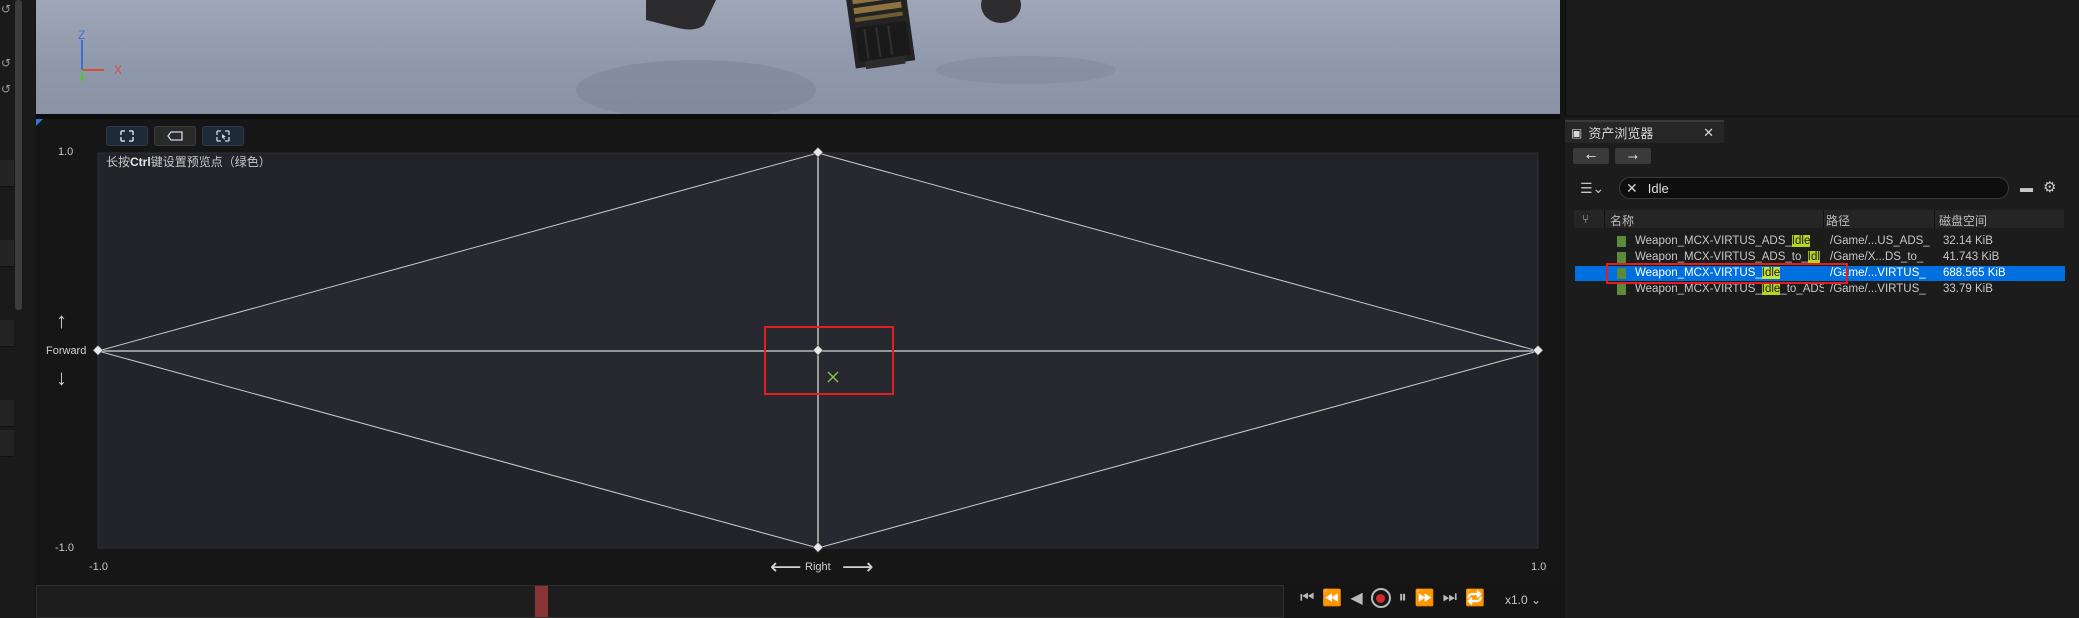 The width and height of the screenshot is (2079, 618). Describe the element at coordinates (1577, 132) in the screenshot. I see `asset-browser-icon: ▣` at that location.